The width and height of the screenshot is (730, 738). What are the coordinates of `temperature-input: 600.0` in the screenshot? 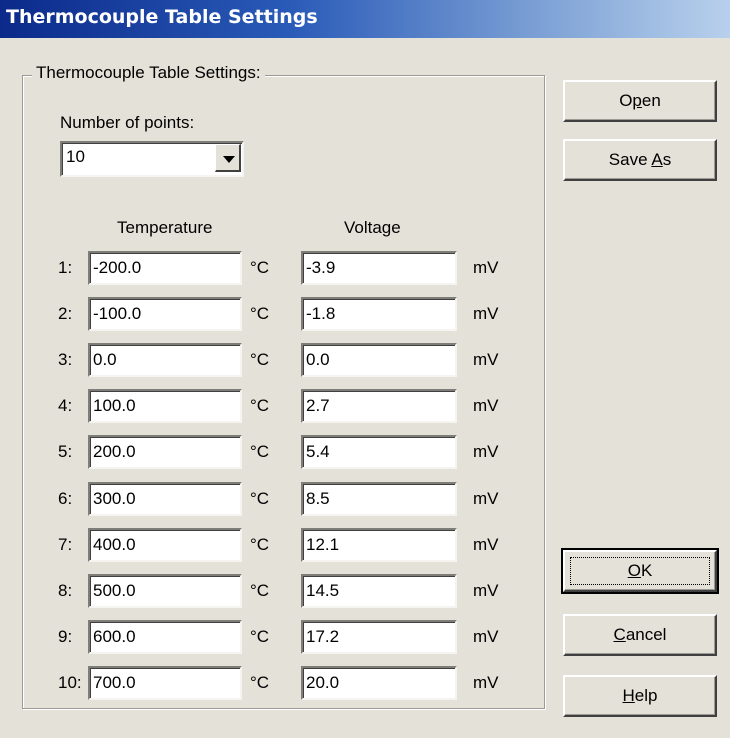 It's located at (165, 637).